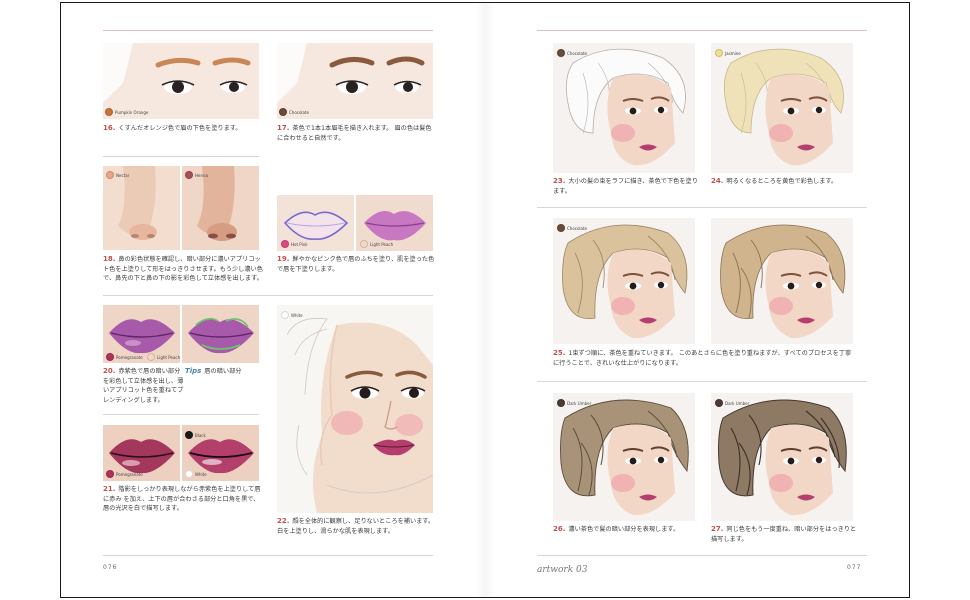 The image size is (970, 600). What do you see at coordinates (193, 371) in the screenshot?
I see `tips-label: Tips` at bounding box center [193, 371].